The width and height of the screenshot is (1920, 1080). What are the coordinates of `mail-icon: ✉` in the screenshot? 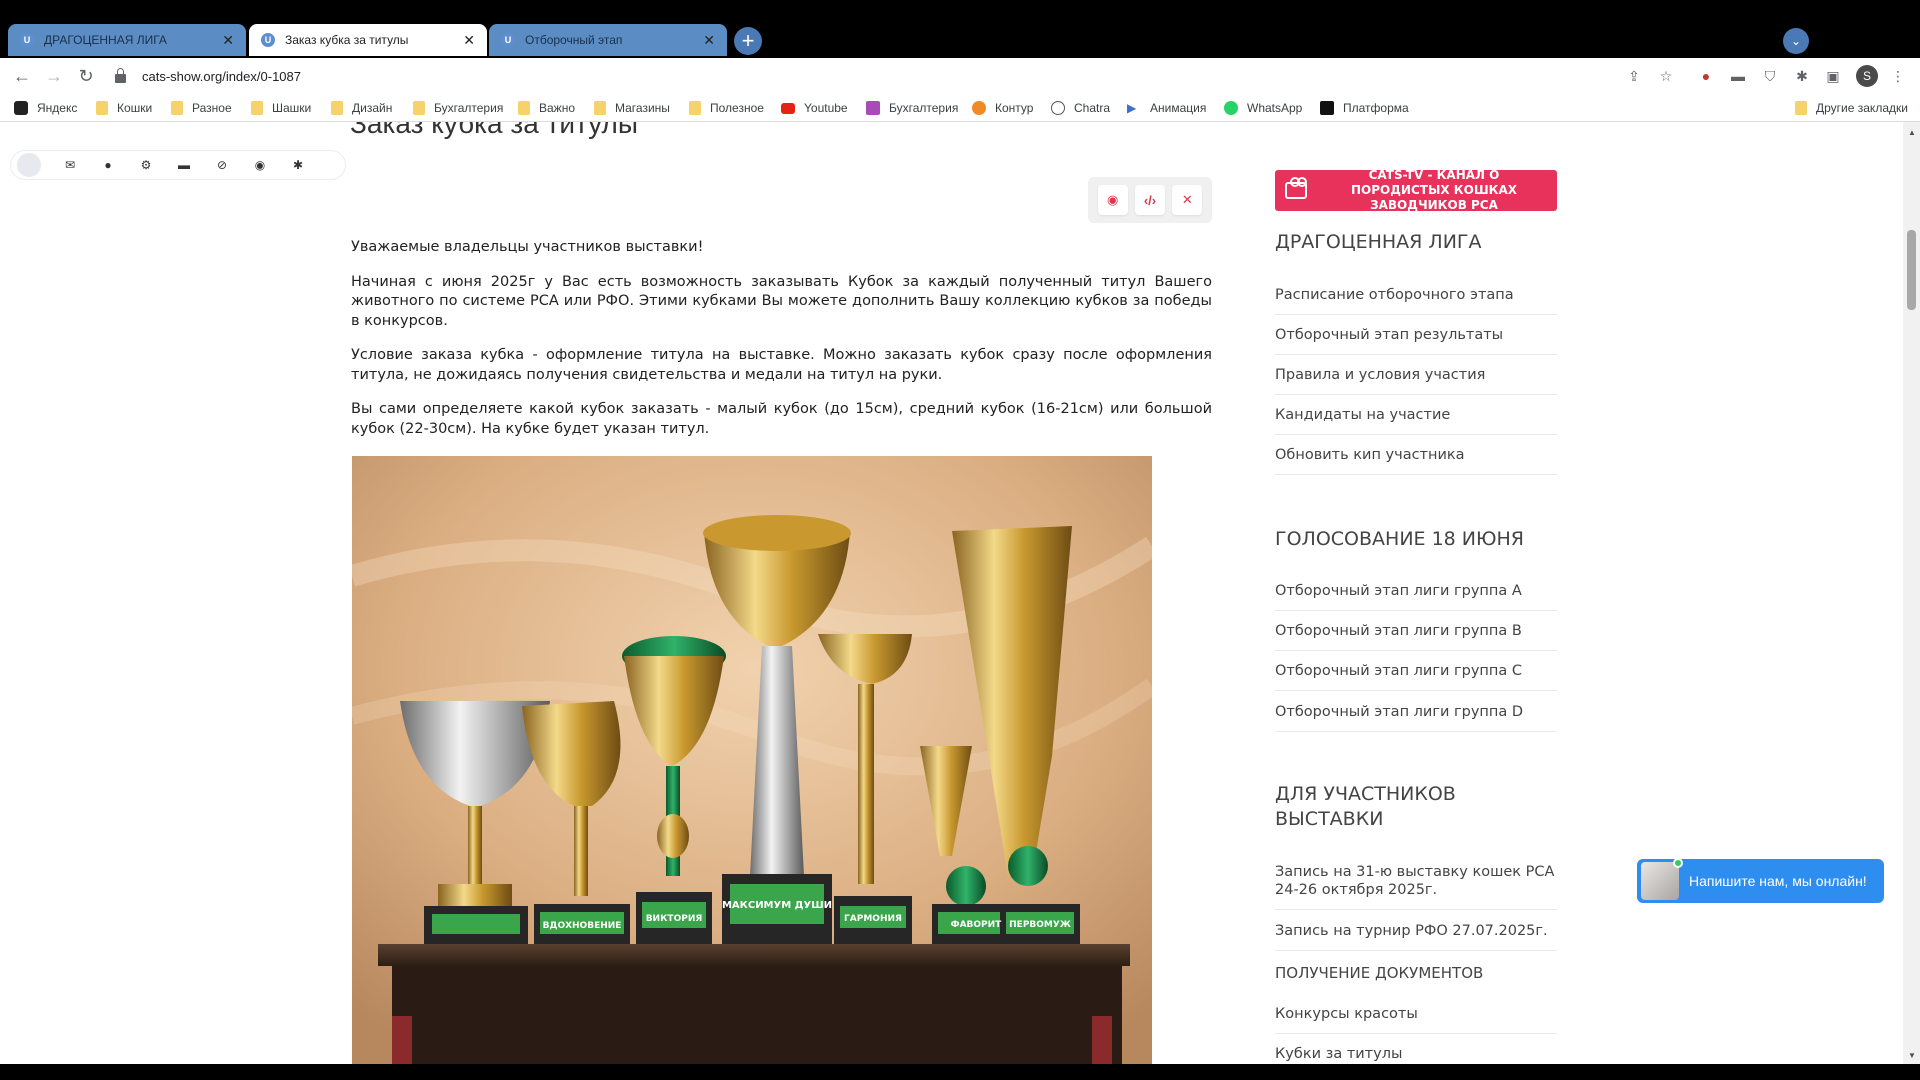 It's located at (70, 165).